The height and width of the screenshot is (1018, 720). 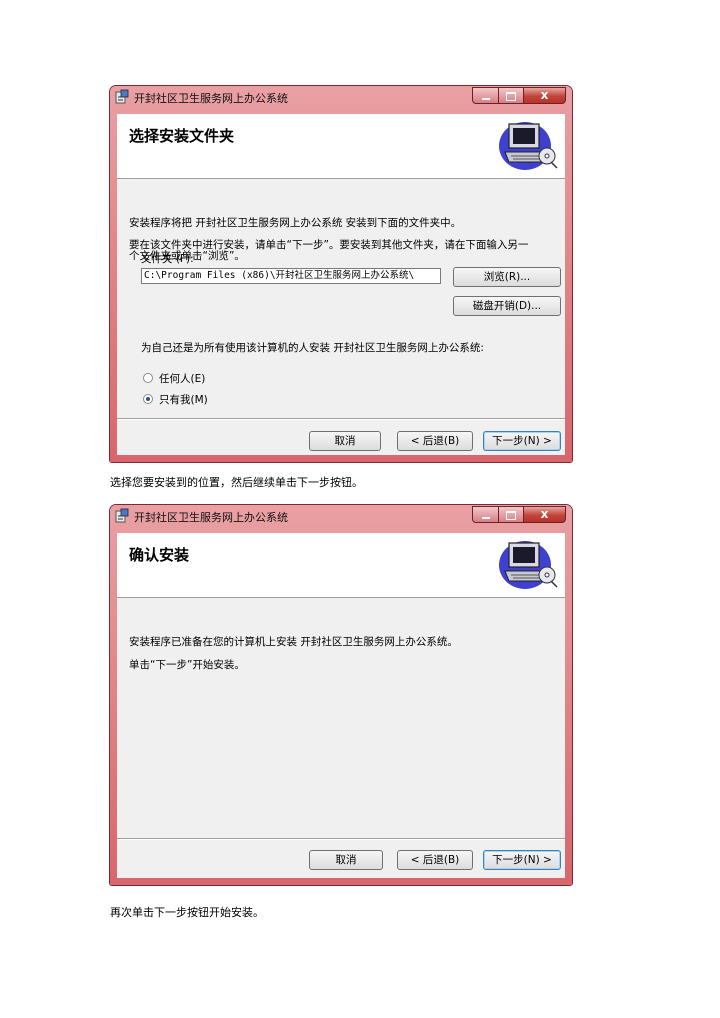 What do you see at coordinates (148, 378) in the screenshot?
I see `everyone-radio` at bounding box center [148, 378].